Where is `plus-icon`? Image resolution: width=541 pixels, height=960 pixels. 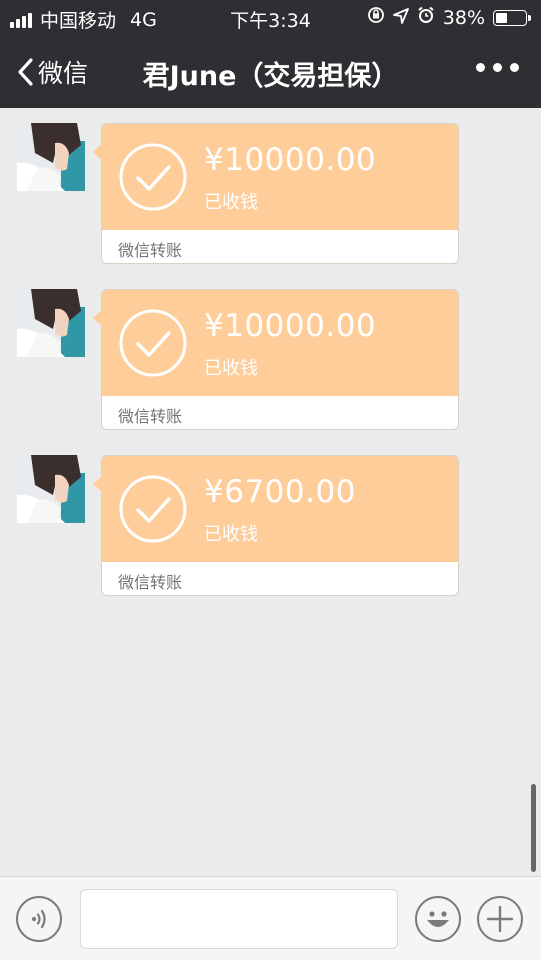
plus-icon is located at coordinates (500, 919).